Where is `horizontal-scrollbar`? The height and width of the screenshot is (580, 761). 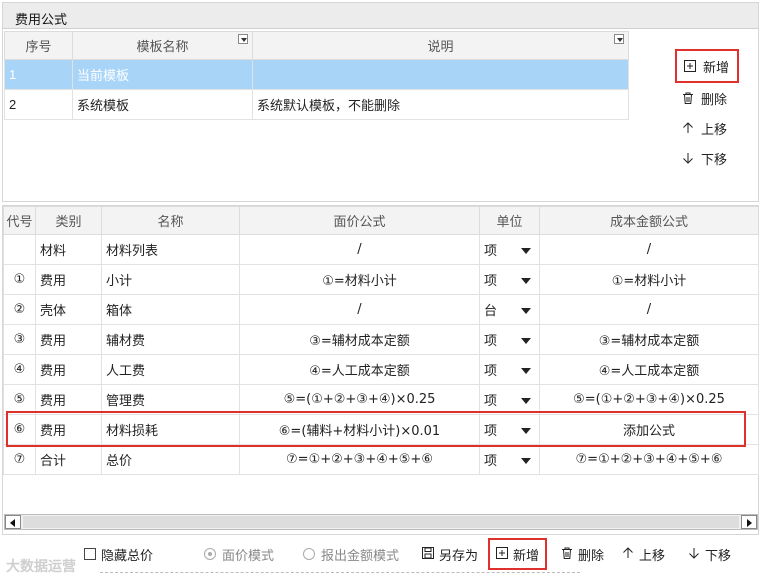 horizontal-scrollbar is located at coordinates (381, 522).